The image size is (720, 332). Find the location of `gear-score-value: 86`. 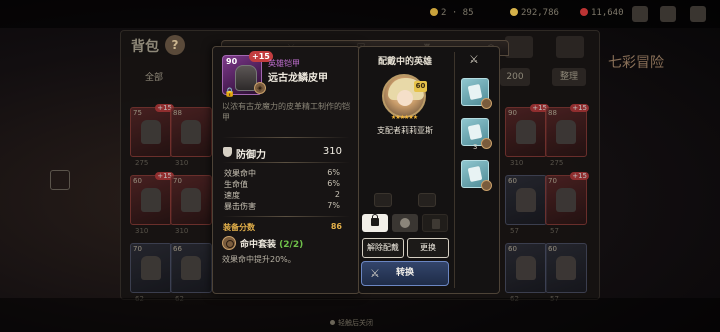

gear-score-value: 86 is located at coordinates (336, 226).